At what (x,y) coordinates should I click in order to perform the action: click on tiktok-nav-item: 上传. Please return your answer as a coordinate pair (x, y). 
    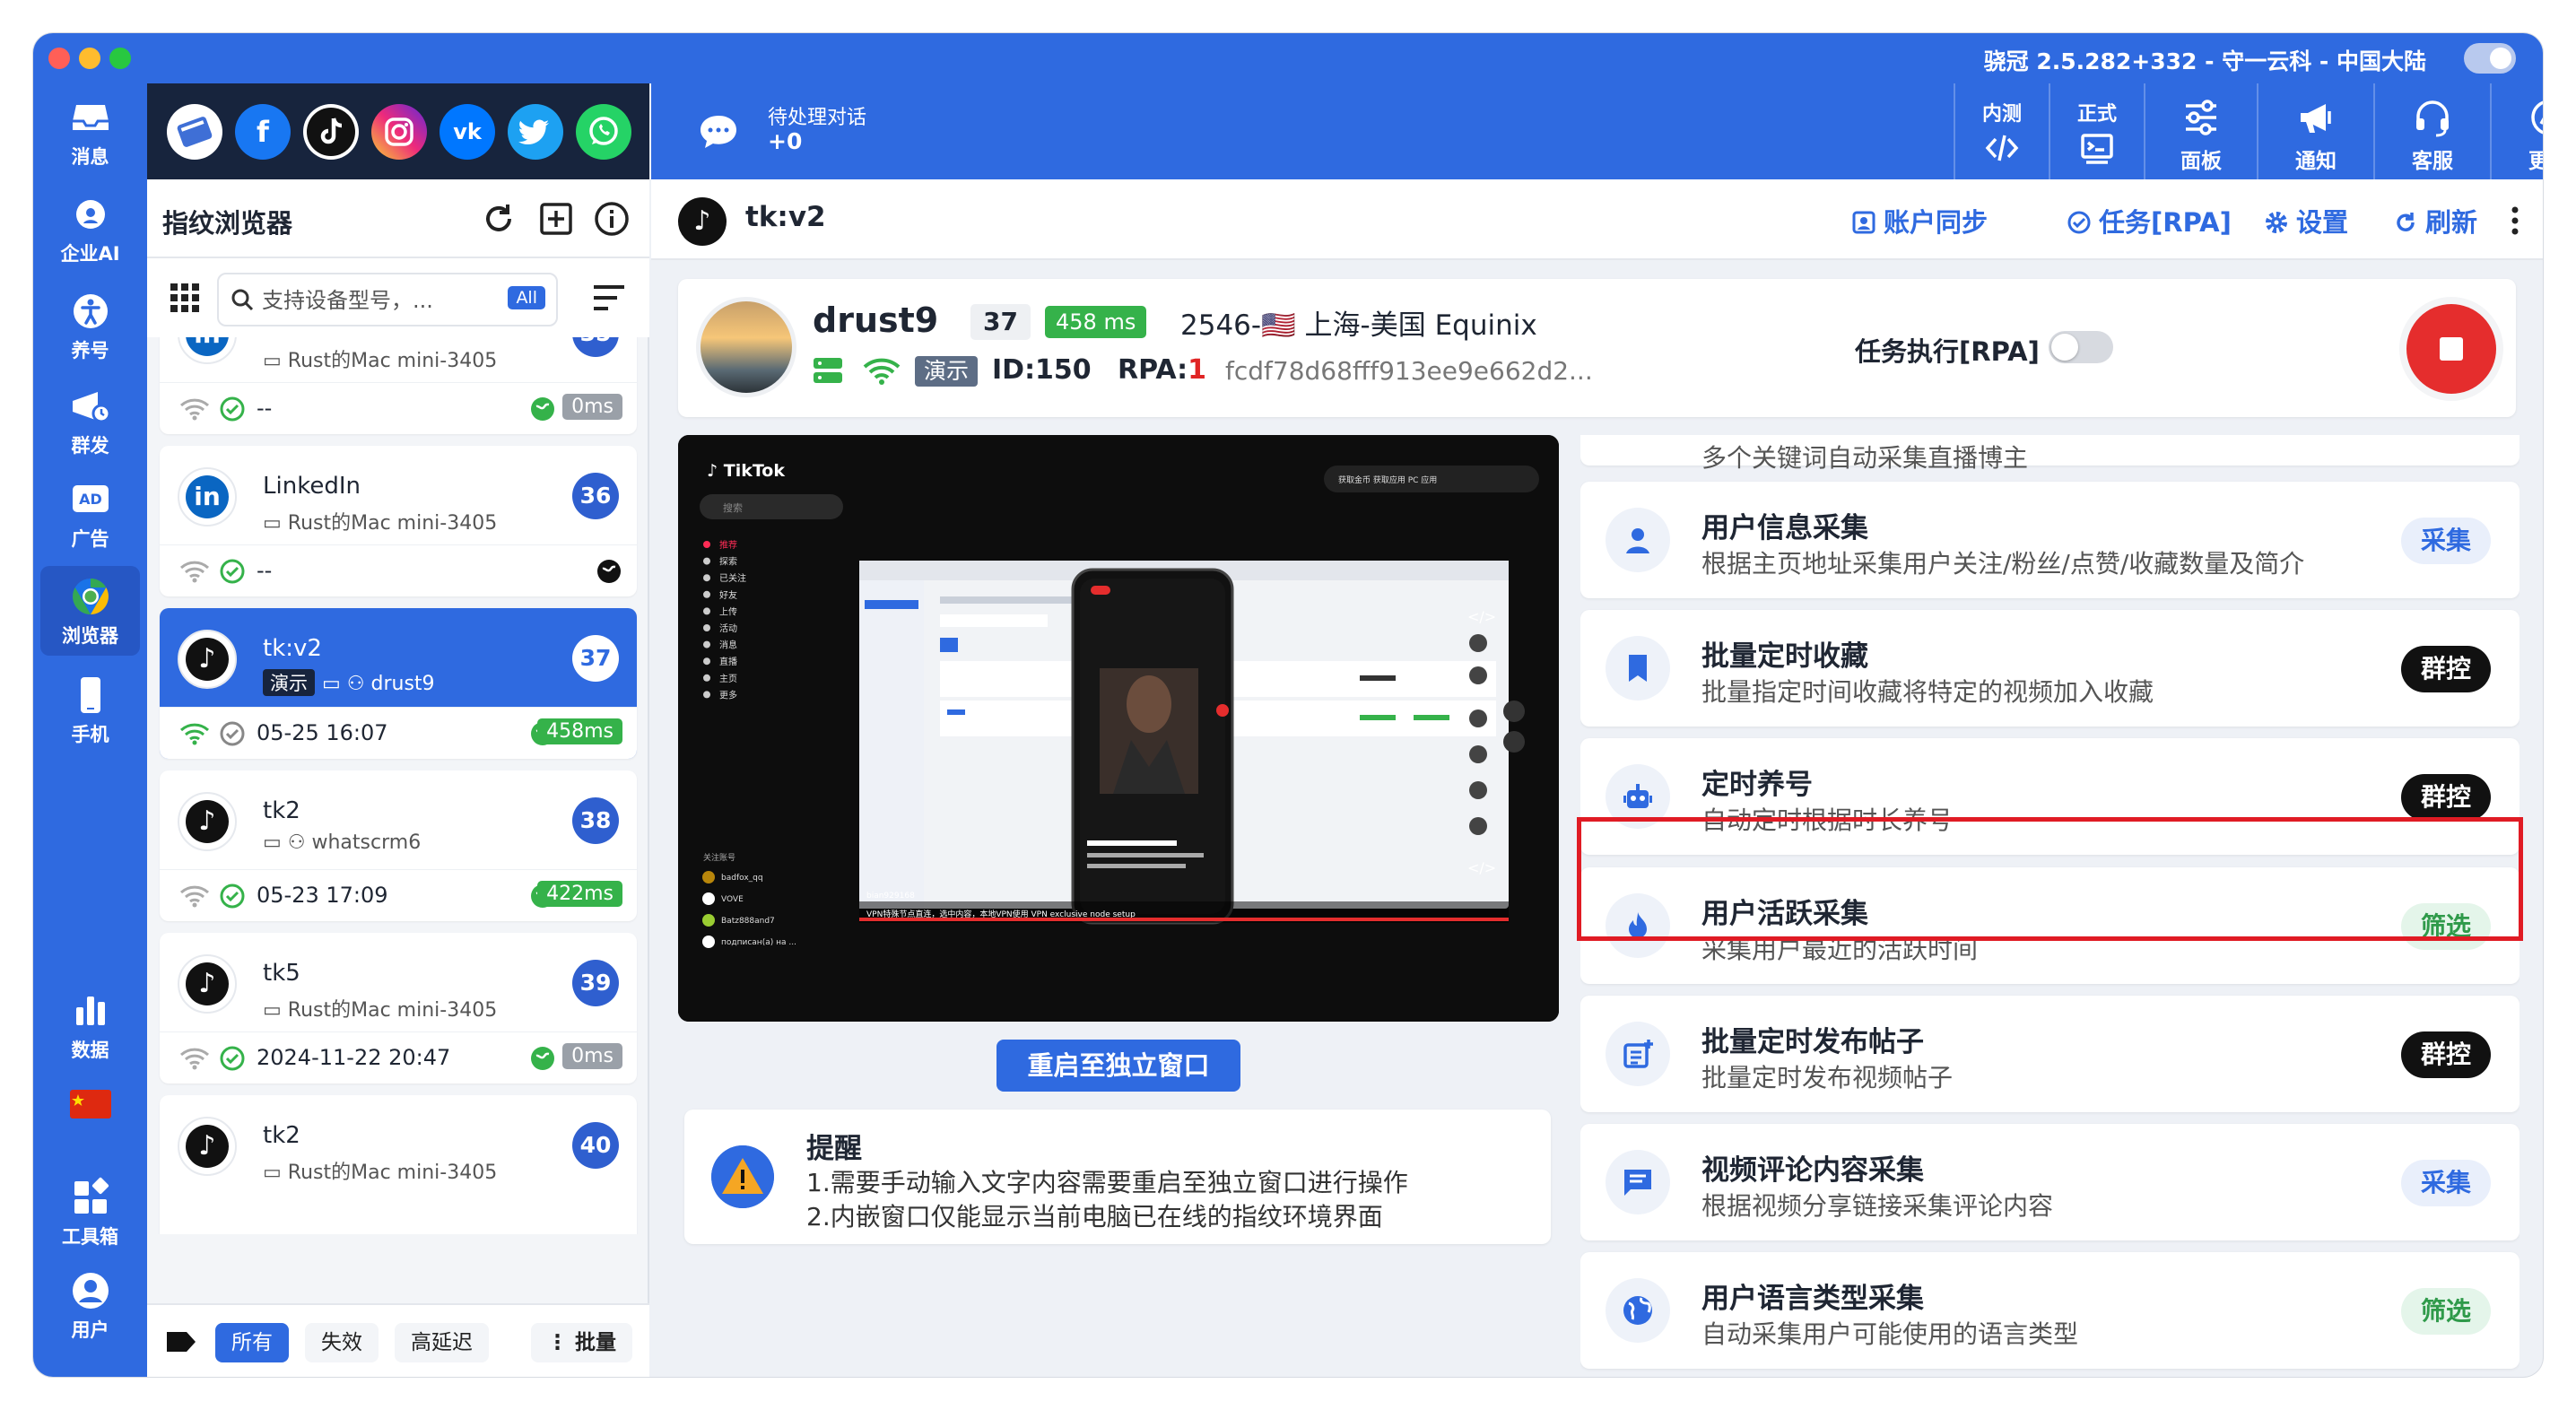
    Looking at the image, I should click on (728, 611).